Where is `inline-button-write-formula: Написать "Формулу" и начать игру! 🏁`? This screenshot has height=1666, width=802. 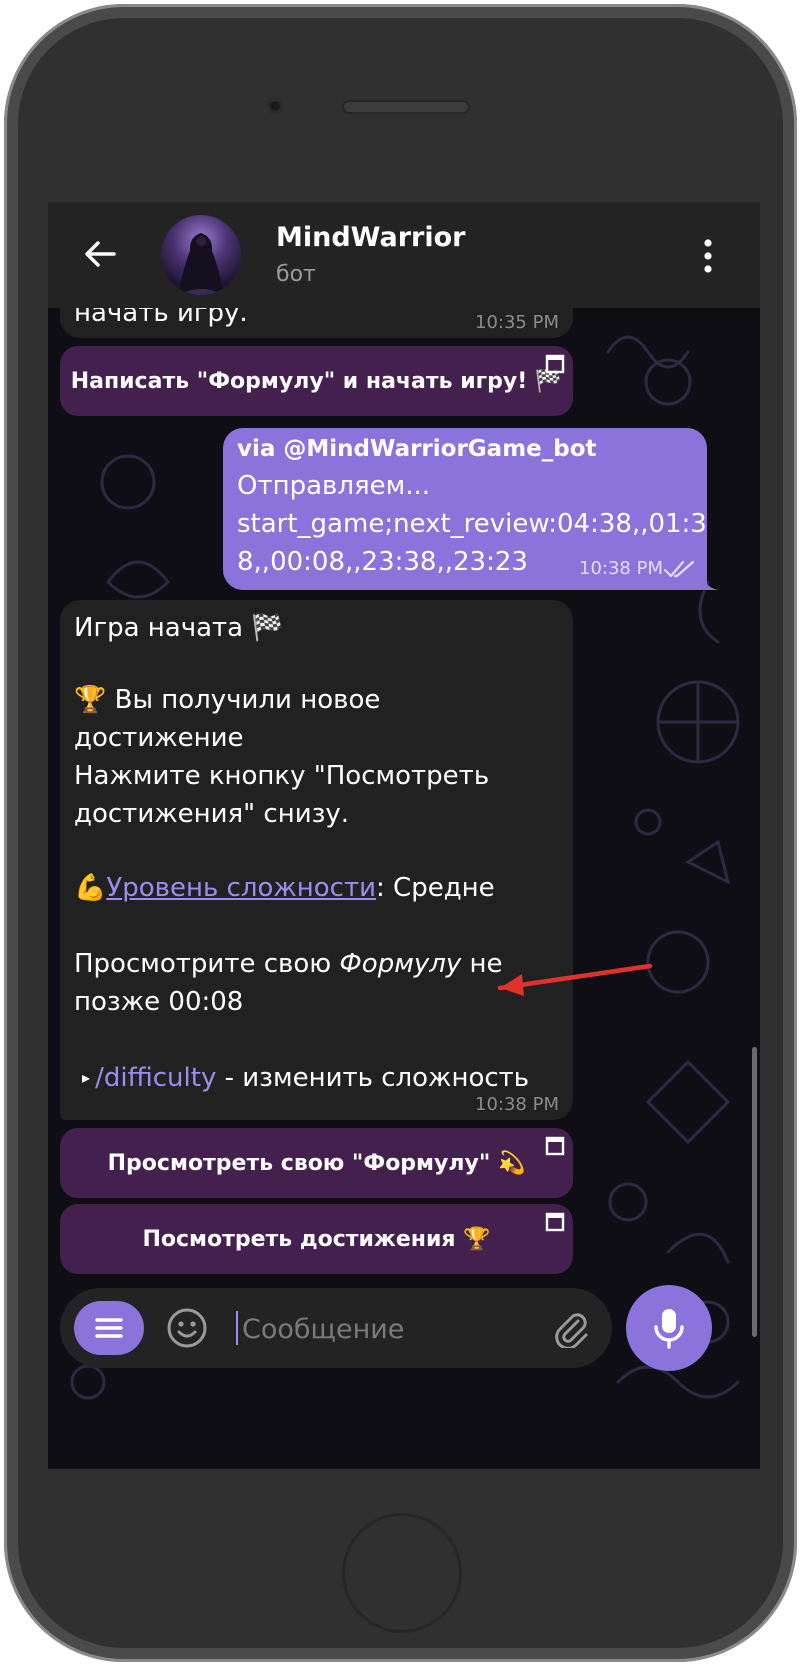 inline-button-write-formula: Написать "Формулу" и начать игру! 🏁 is located at coordinates (316, 381).